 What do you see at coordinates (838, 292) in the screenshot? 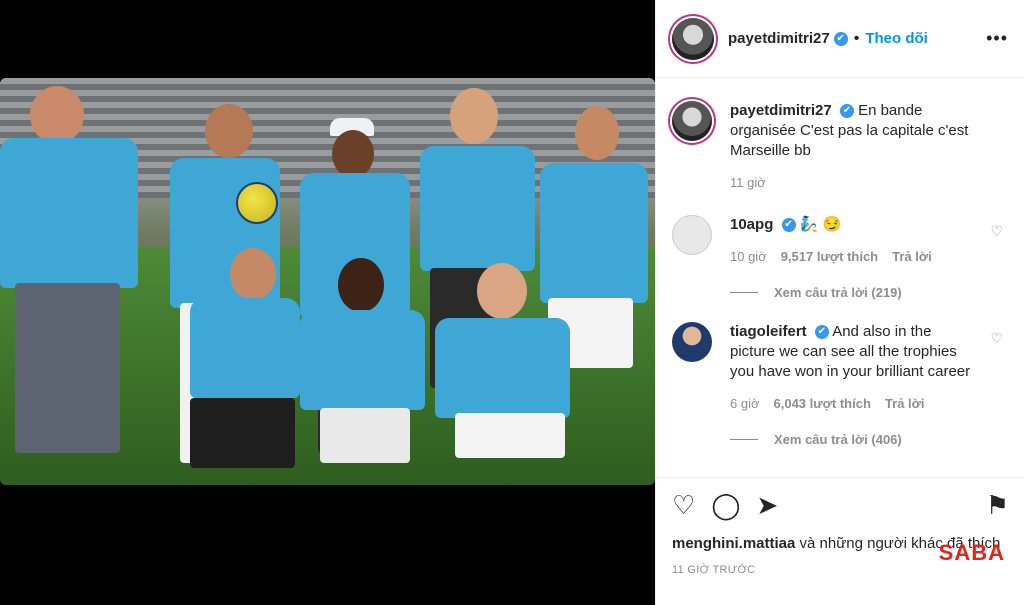
I see `view-replies-label: Xem câu trả lời (219)` at bounding box center [838, 292].